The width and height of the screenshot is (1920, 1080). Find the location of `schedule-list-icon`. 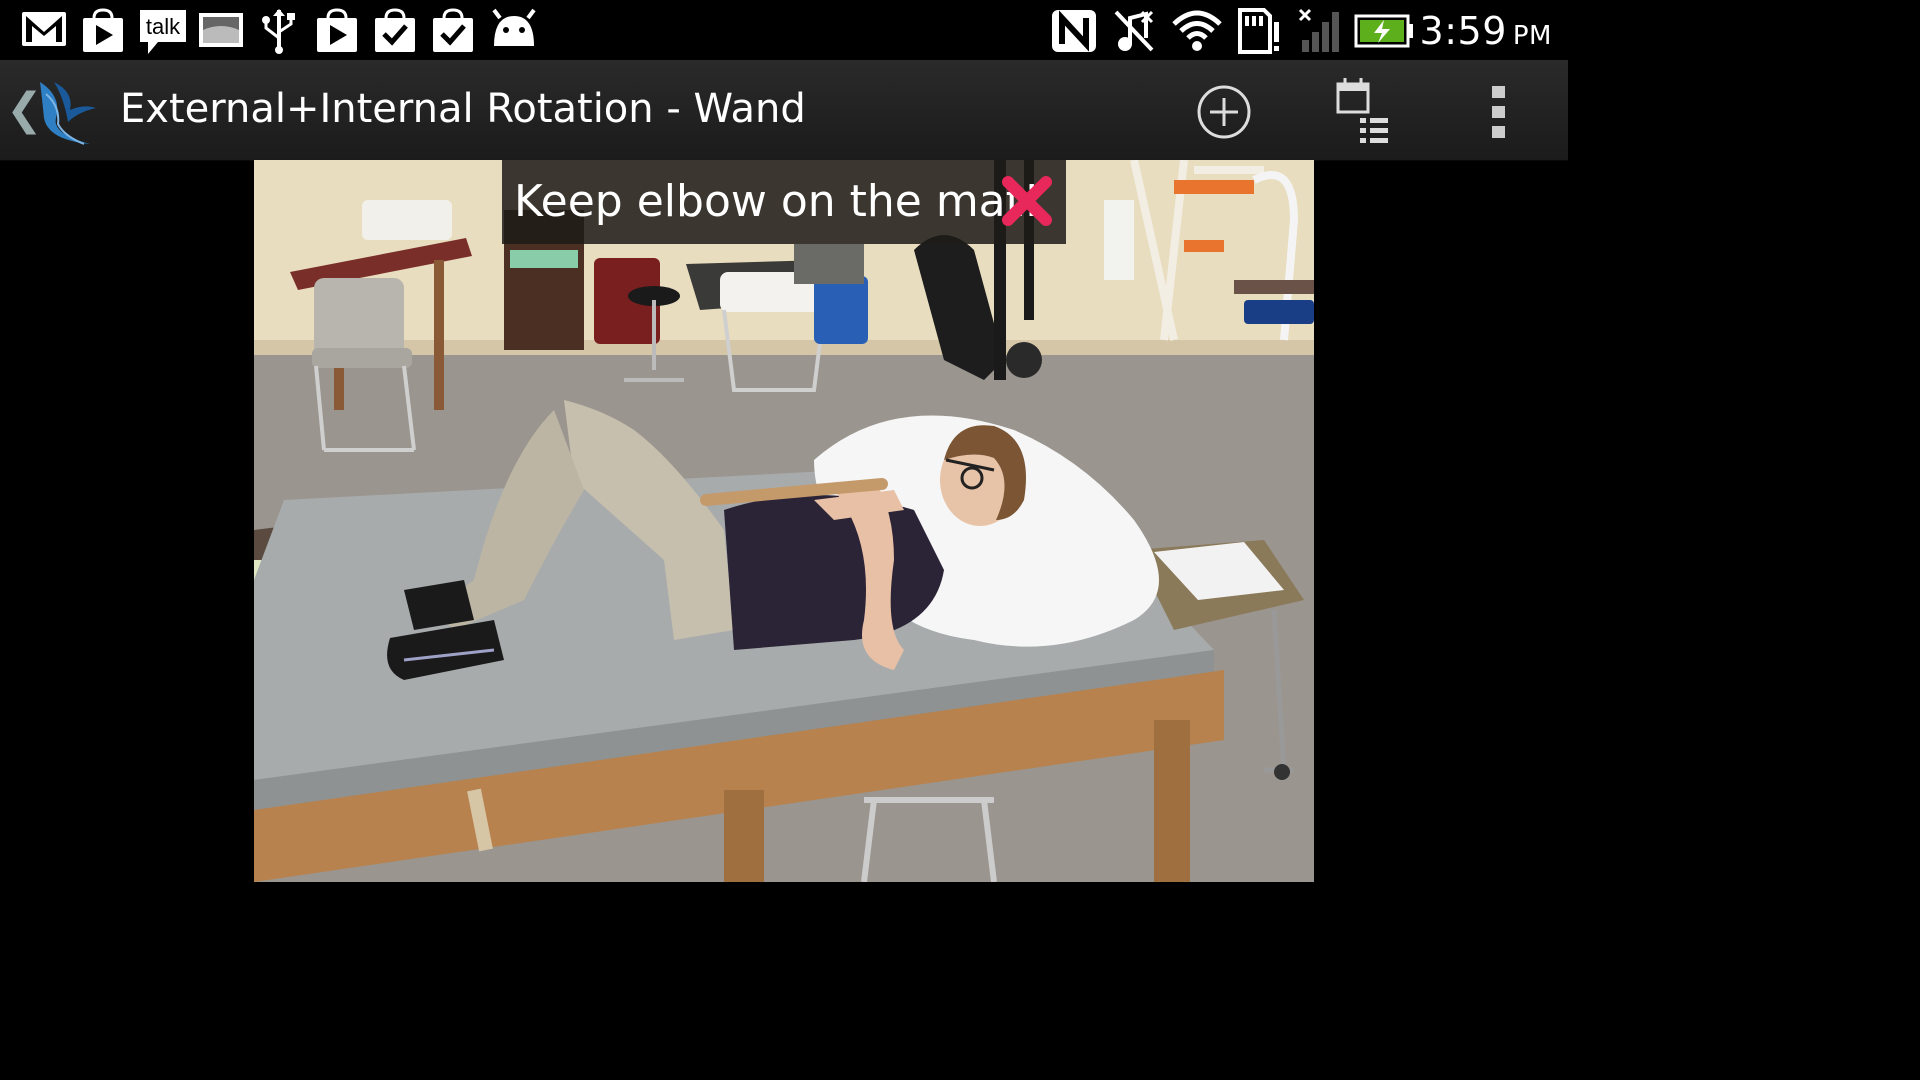

schedule-list-icon is located at coordinates (1362, 110).